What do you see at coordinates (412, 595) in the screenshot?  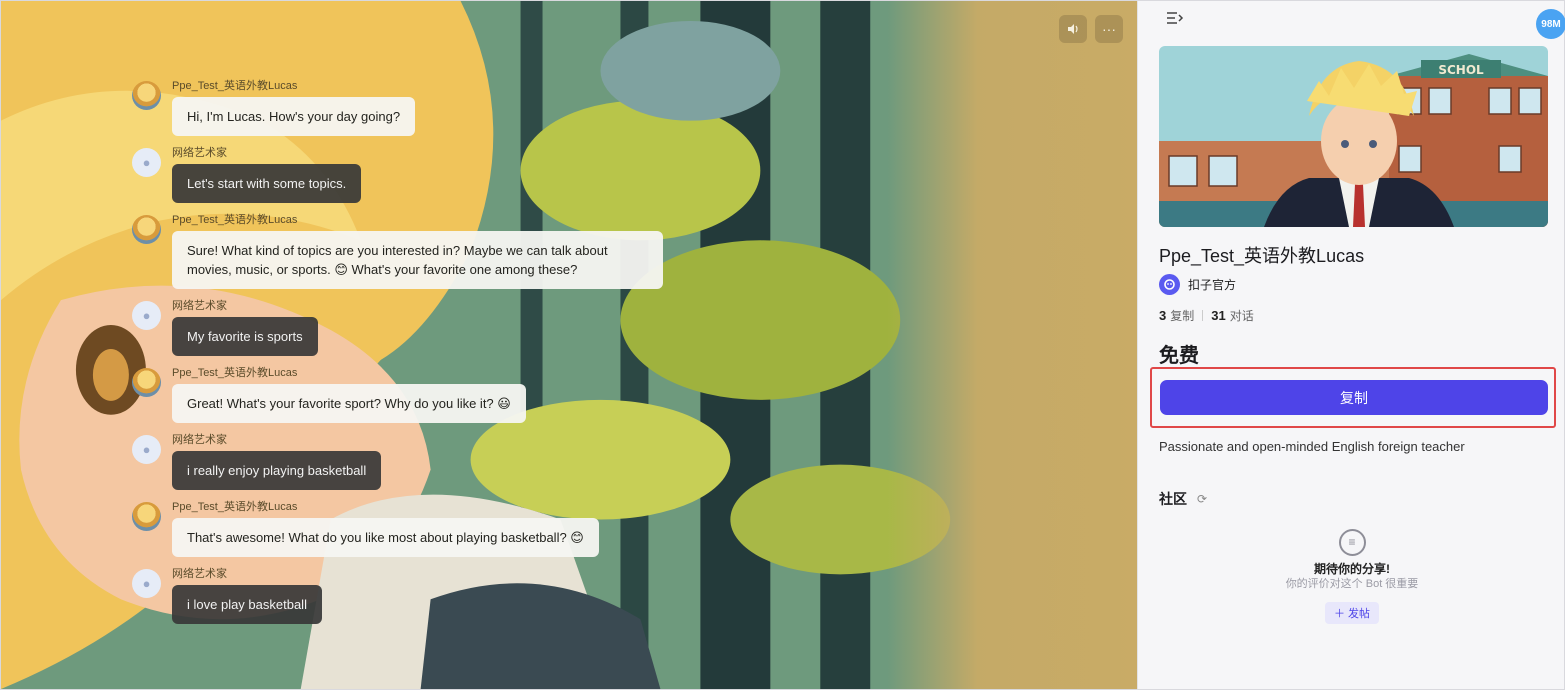 I see `message-user: ● 网络艺术家 i love play basketball` at bounding box center [412, 595].